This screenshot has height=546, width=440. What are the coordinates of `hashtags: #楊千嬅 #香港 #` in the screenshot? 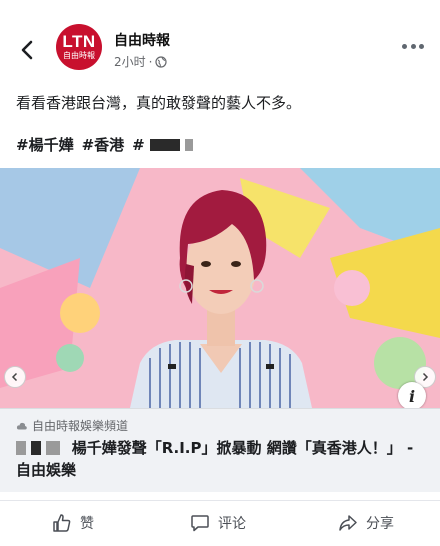 It's located at (105, 144).